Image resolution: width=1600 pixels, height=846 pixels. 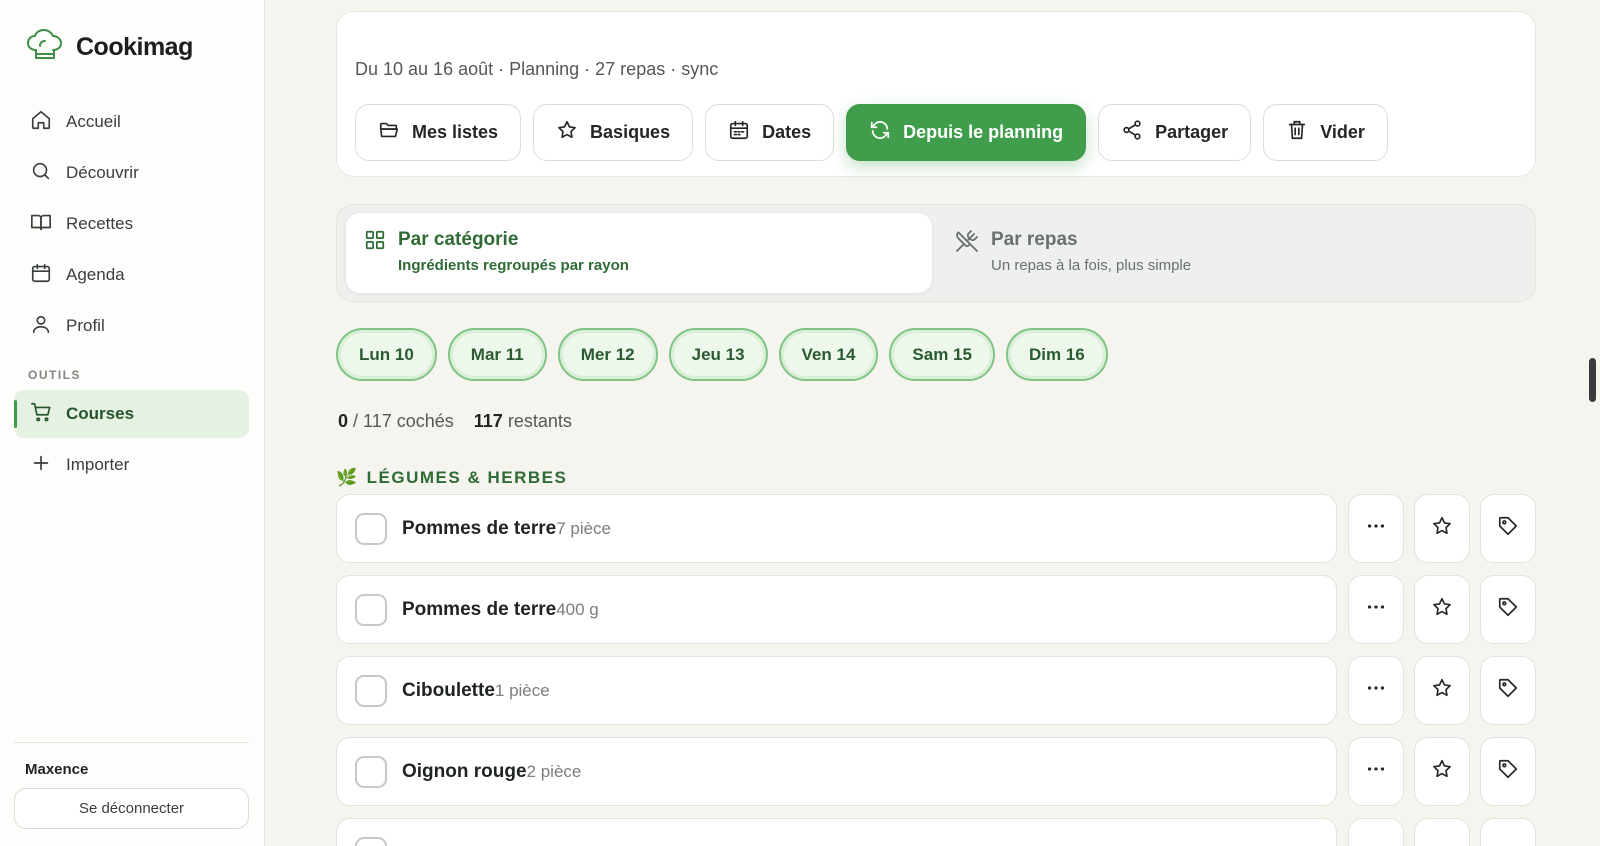 I want to click on dates-button: Dates, so click(x=770, y=132).